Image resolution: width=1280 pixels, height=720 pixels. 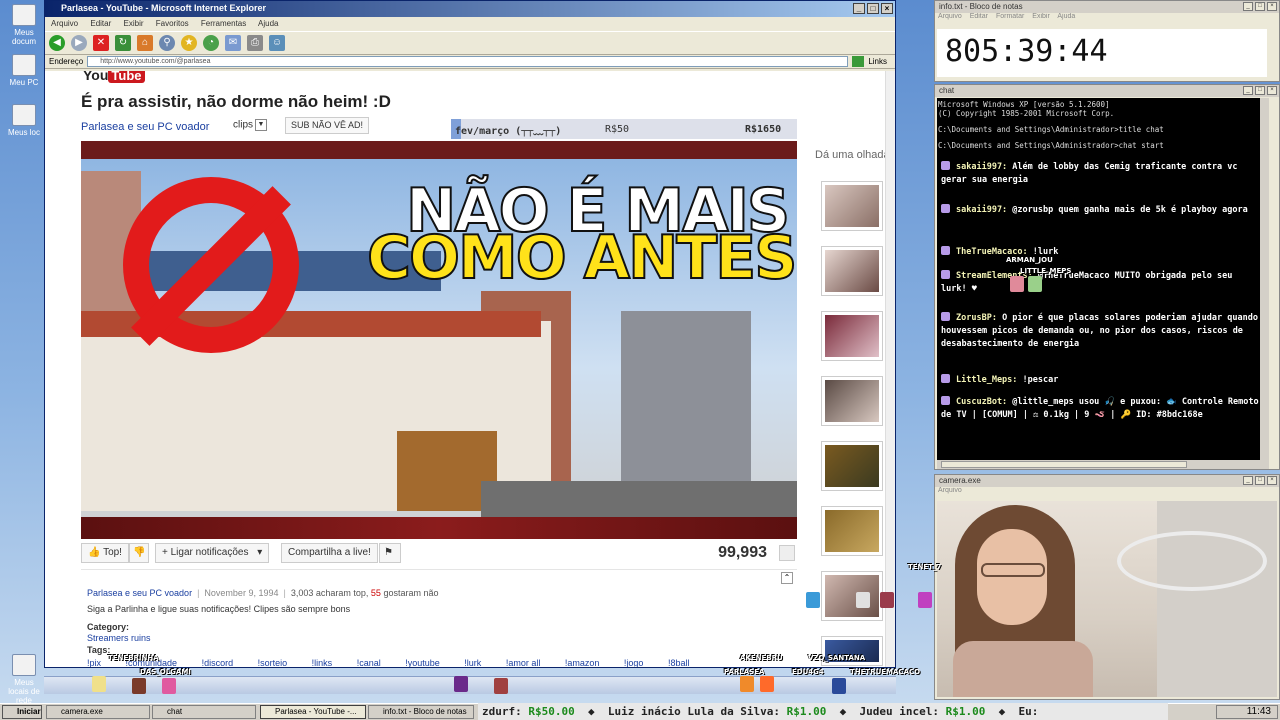 I want to click on task-chat: chat, so click(x=204, y=712).